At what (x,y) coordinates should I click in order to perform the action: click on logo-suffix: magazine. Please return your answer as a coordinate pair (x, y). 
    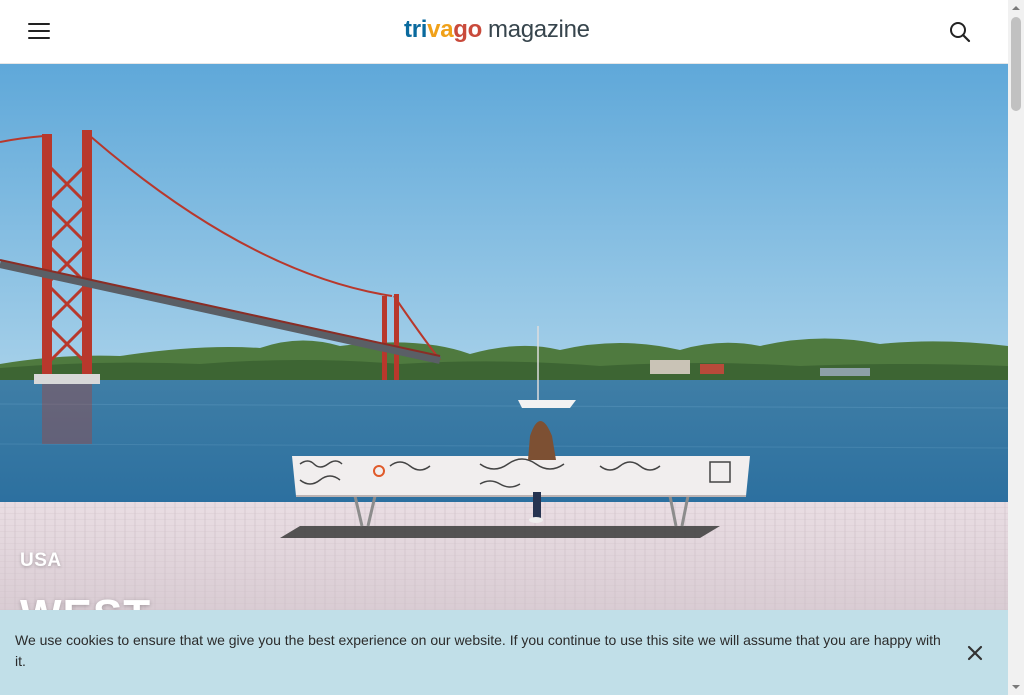
    Looking at the image, I should click on (539, 29).